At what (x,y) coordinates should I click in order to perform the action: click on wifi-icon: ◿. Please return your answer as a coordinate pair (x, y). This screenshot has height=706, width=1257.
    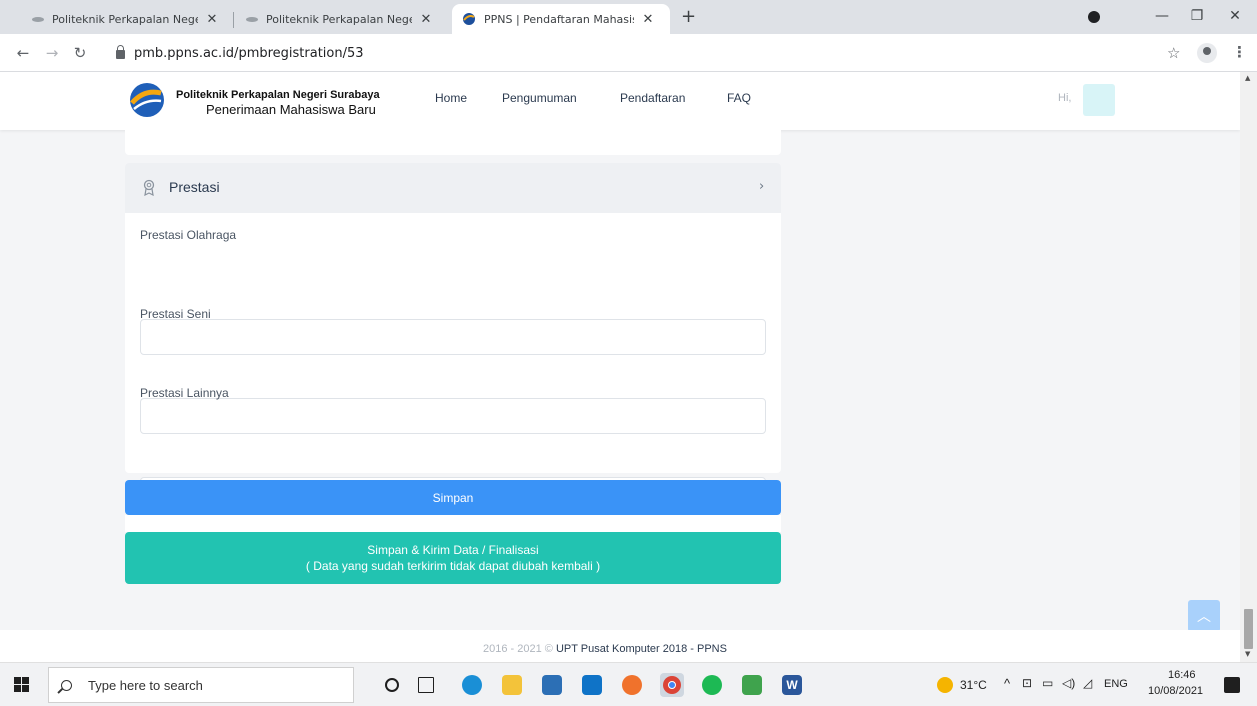
    Looking at the image, I should click on (1087, 683).